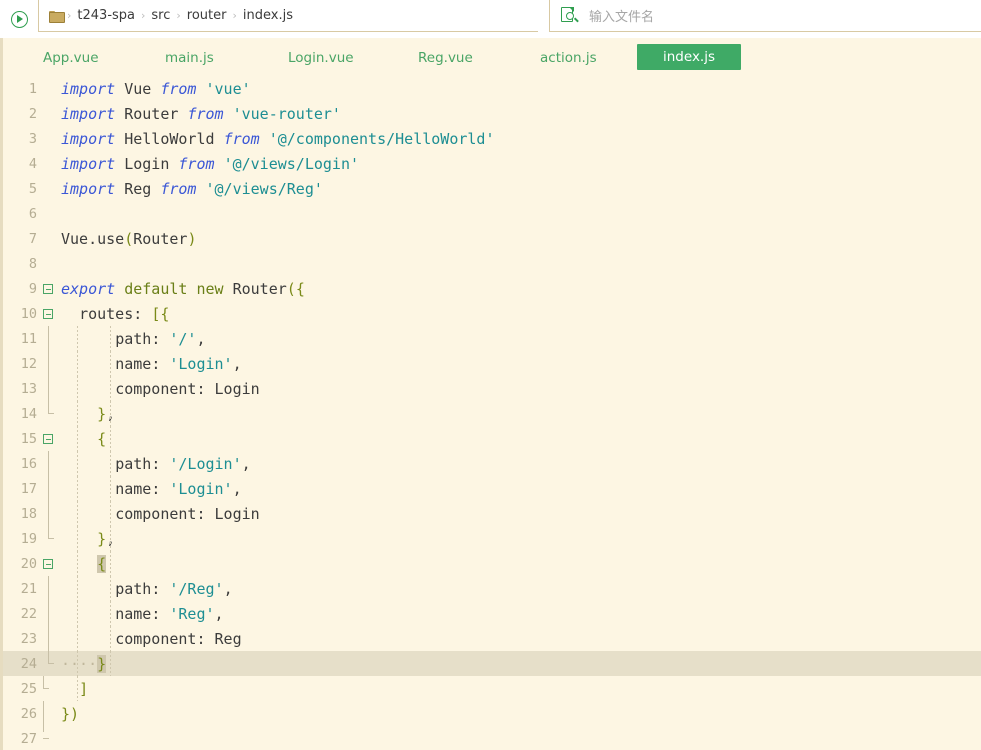  Describe the element at coordinates (189, 58) in the screenshot. I see `tab-main-js: main.js` at that location.